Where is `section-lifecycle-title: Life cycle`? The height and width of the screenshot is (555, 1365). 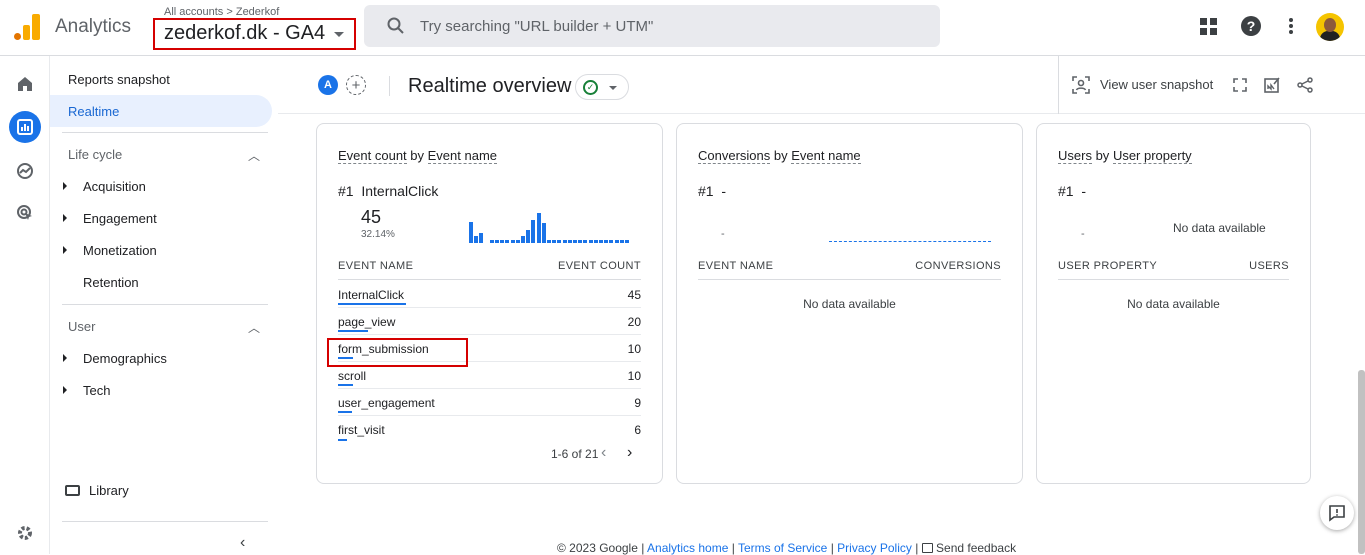
section-lifecycle-title: Life cycle is located at coordinates (95, 154).